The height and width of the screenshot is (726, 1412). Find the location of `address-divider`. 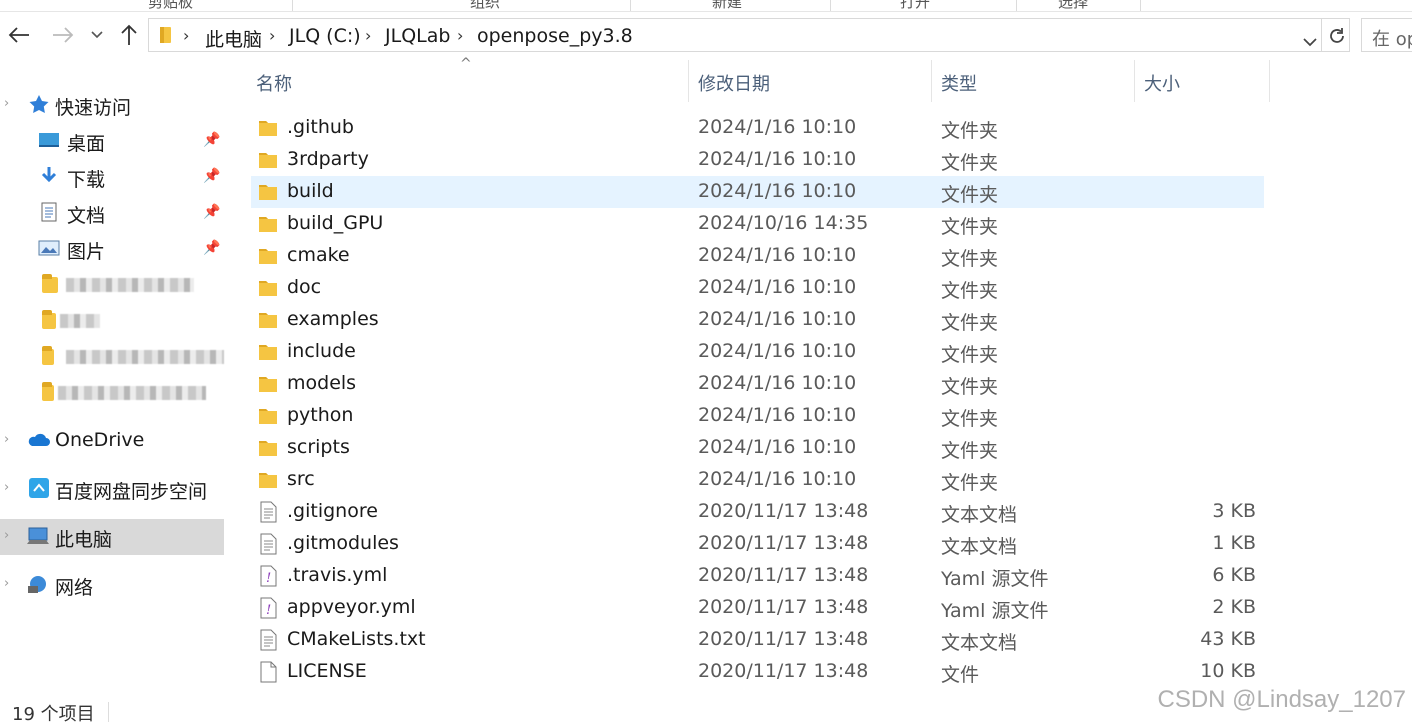

address-divider is located at coordinates (1321, 35).